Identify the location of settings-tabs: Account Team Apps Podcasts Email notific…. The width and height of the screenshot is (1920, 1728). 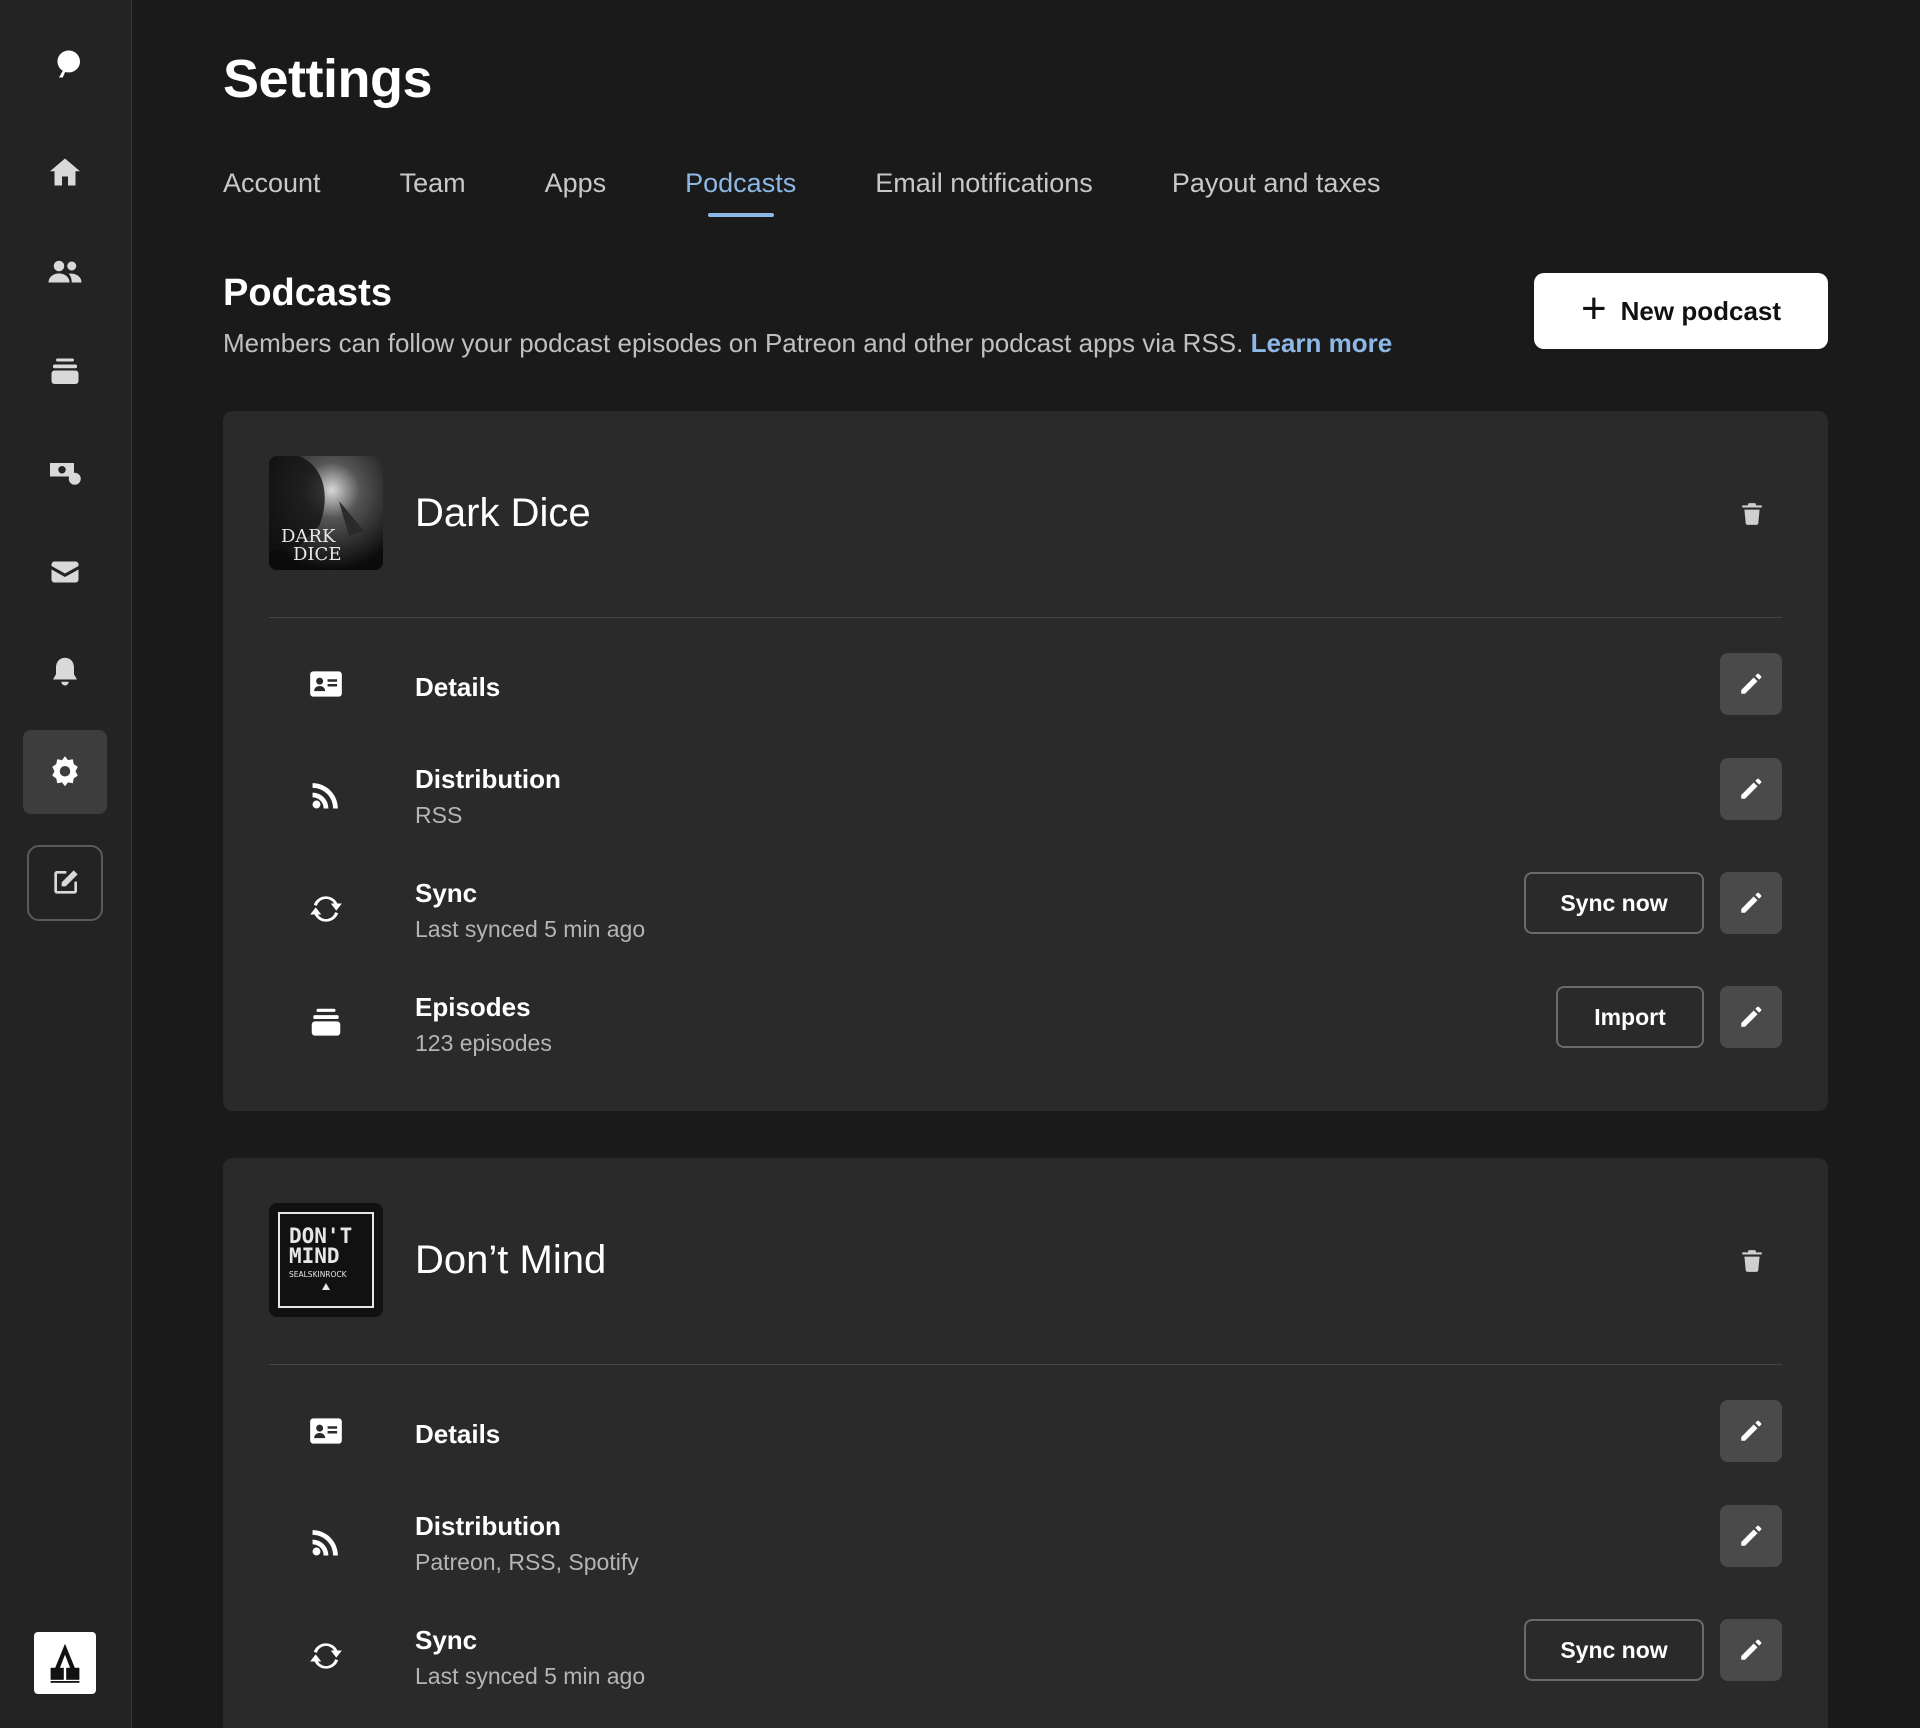
(841, 192).